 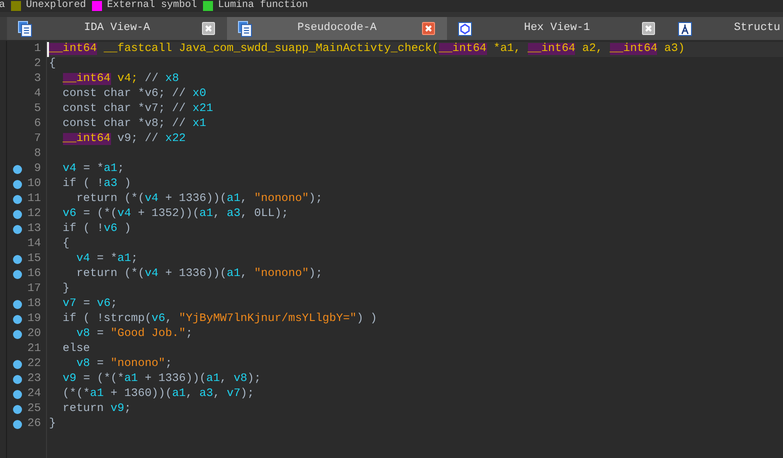 What do you see at coordinates (220, 319) in the screenshot?
I see `code-line: if ( !strcmp(v6, "YjByMW7lnKjnur/msYLlgbY=") )` at bounding box center [220, 319].